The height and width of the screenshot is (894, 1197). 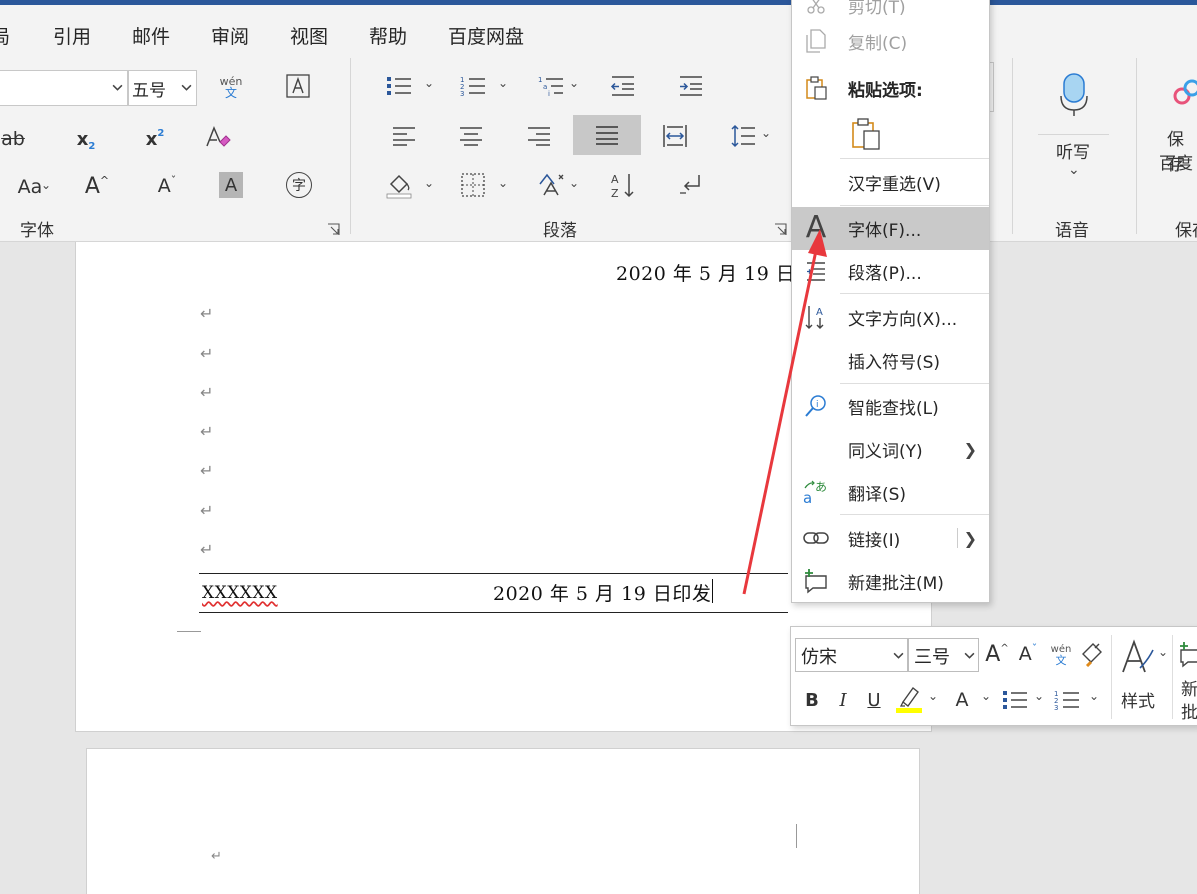 What do you see at coordinates (503, 821) in the screenshot?
I see `document-page-2: ↵` at bounding box center [503, 821].